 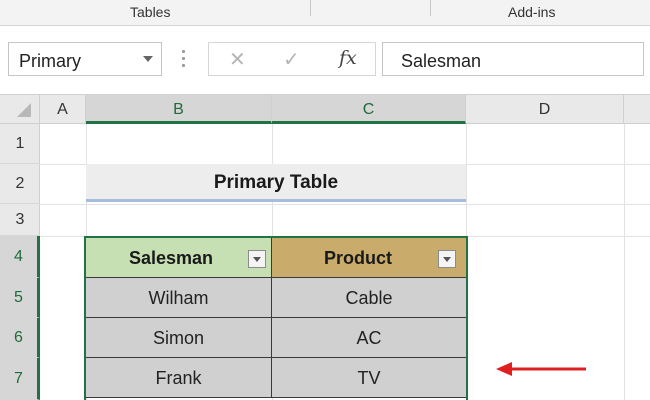 I want to click on cell-value: Cable, so click(x=369, y=298).